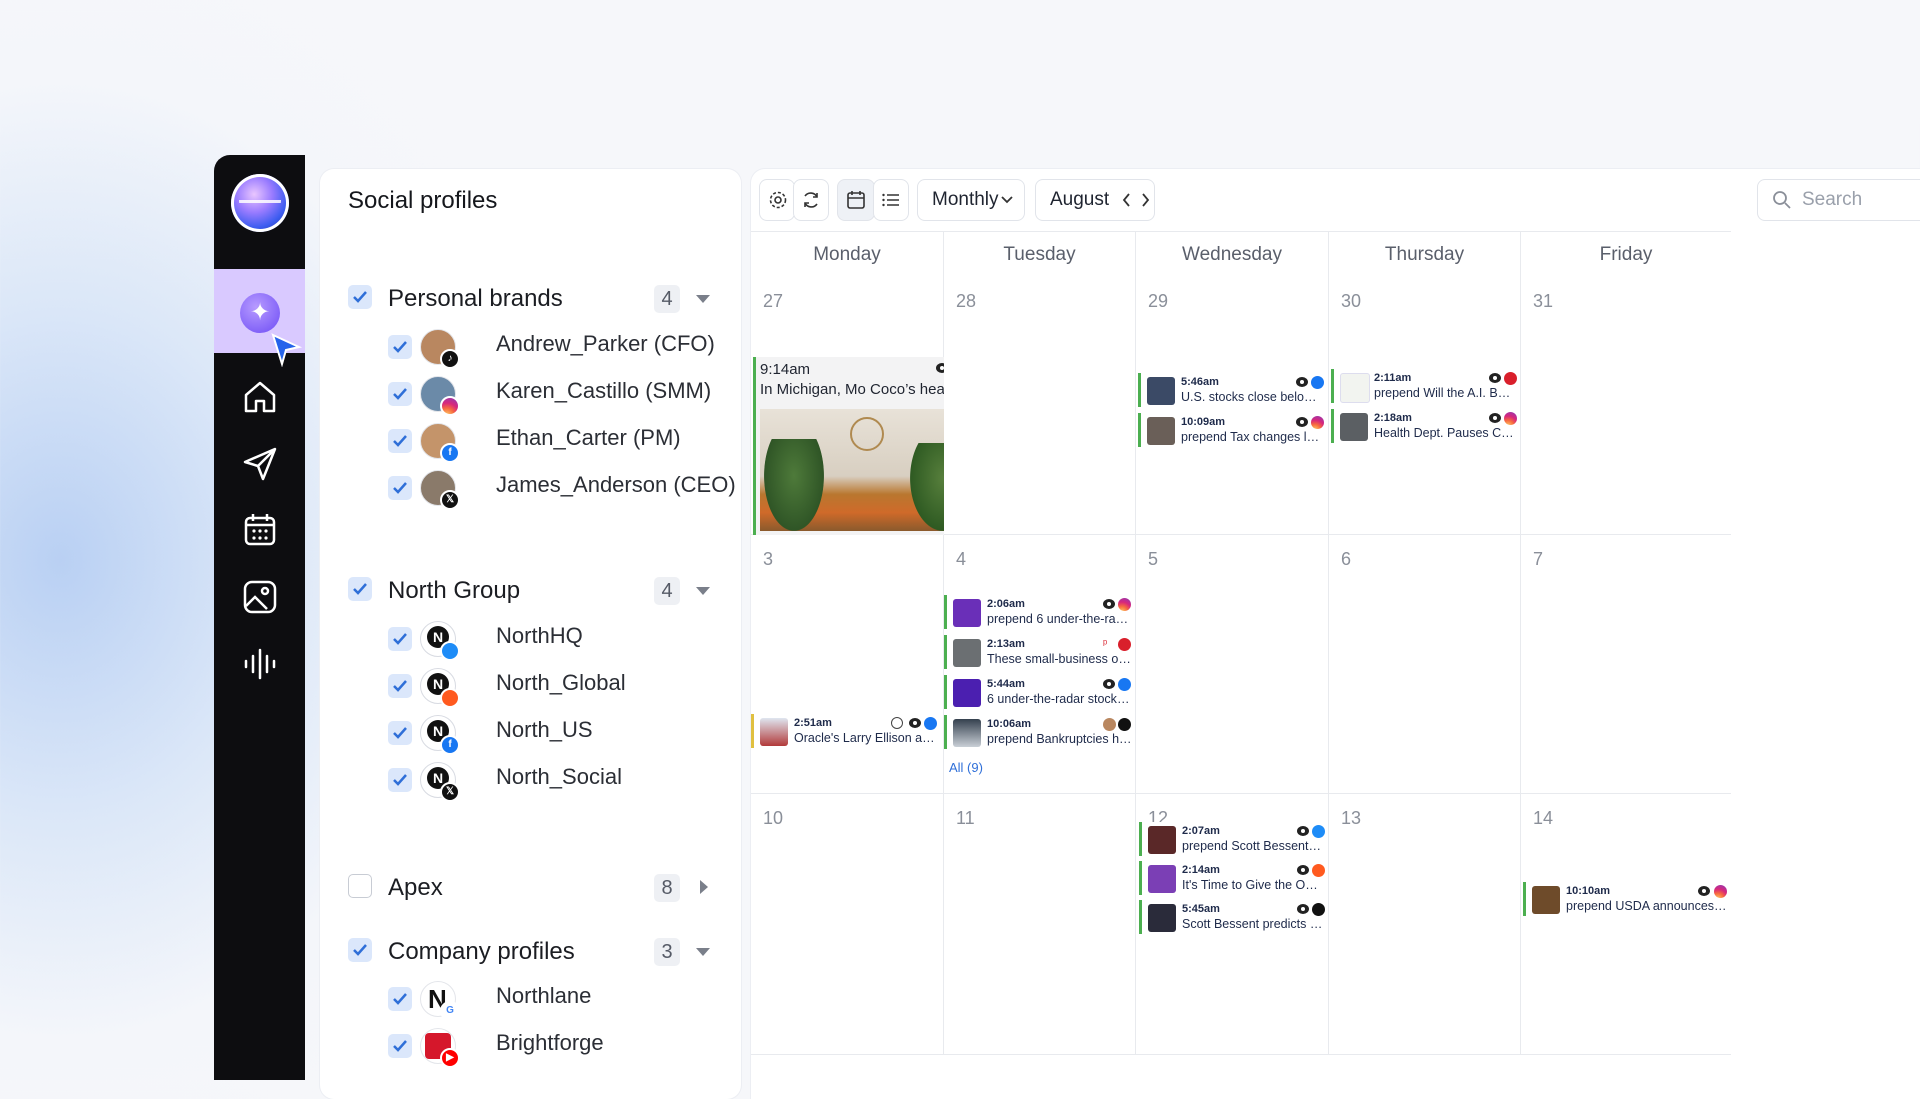 Image resolution: width=1920 pixels, height=1099 pixels. Describe the element at coordinates (1318, 831) in the screenshot. I see `bluesky-icon` at that location.